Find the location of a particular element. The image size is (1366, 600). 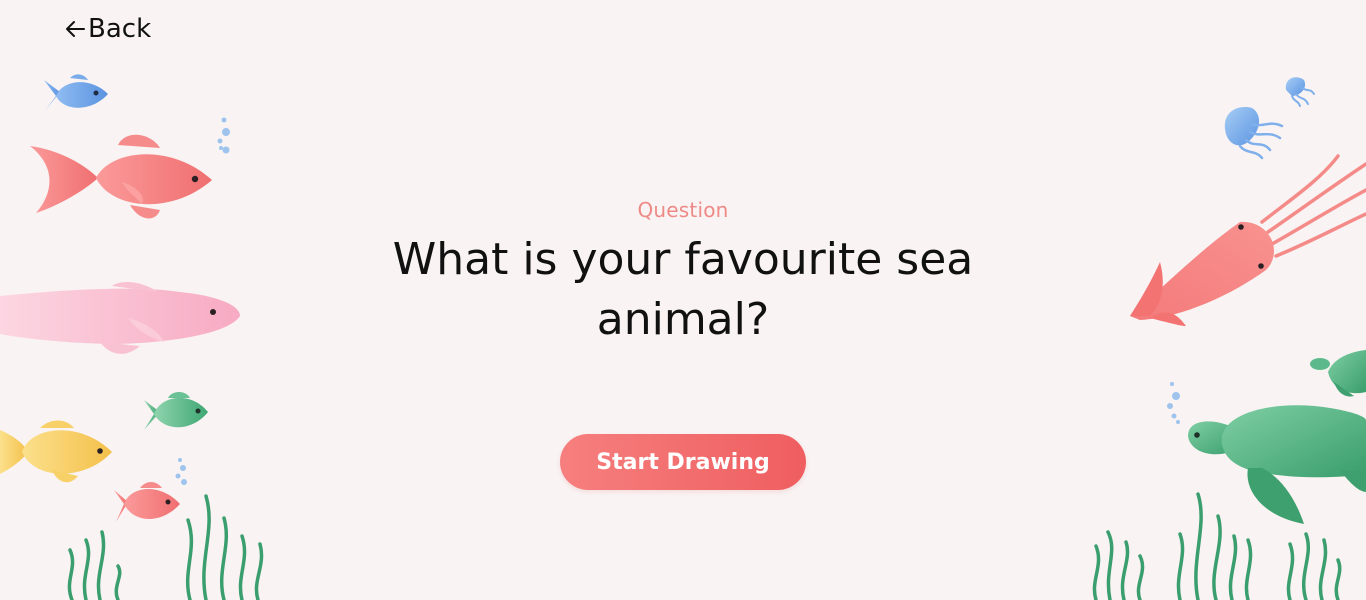

arrow-left-icon is located at coordinates (75, 29).